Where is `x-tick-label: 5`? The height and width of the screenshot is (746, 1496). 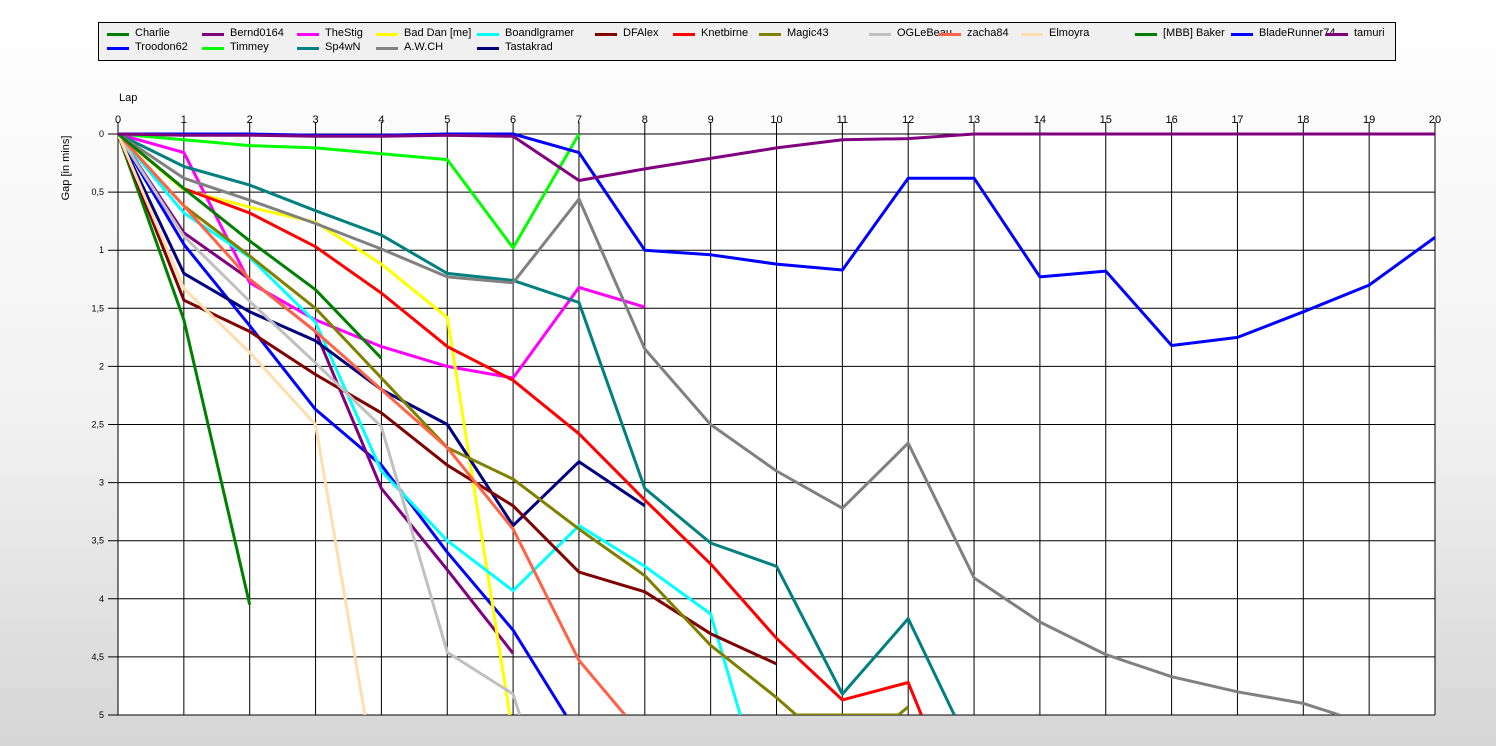 x-tick-label: 5 is located at coordinates (447, 120).